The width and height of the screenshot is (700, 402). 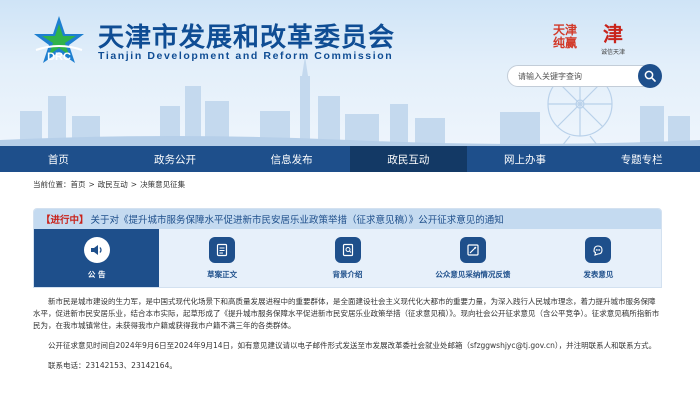 I want to click on info-icon, so click(x=347, y=250).